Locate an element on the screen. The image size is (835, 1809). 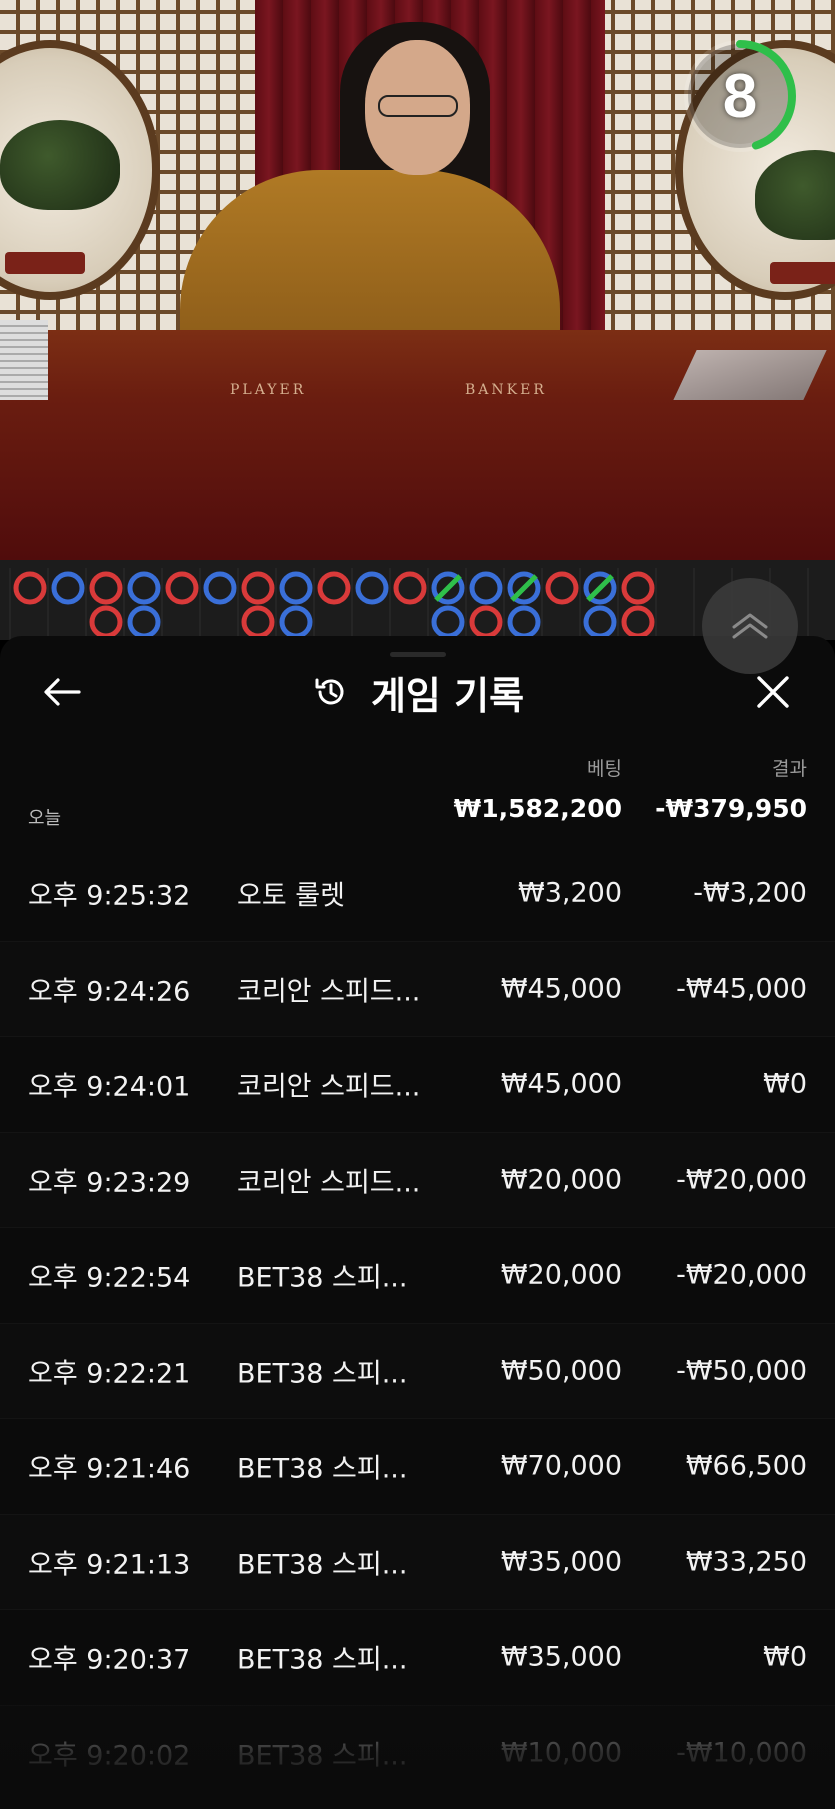
row-result: ₩66,500 is located at coordinates (746, 1466).